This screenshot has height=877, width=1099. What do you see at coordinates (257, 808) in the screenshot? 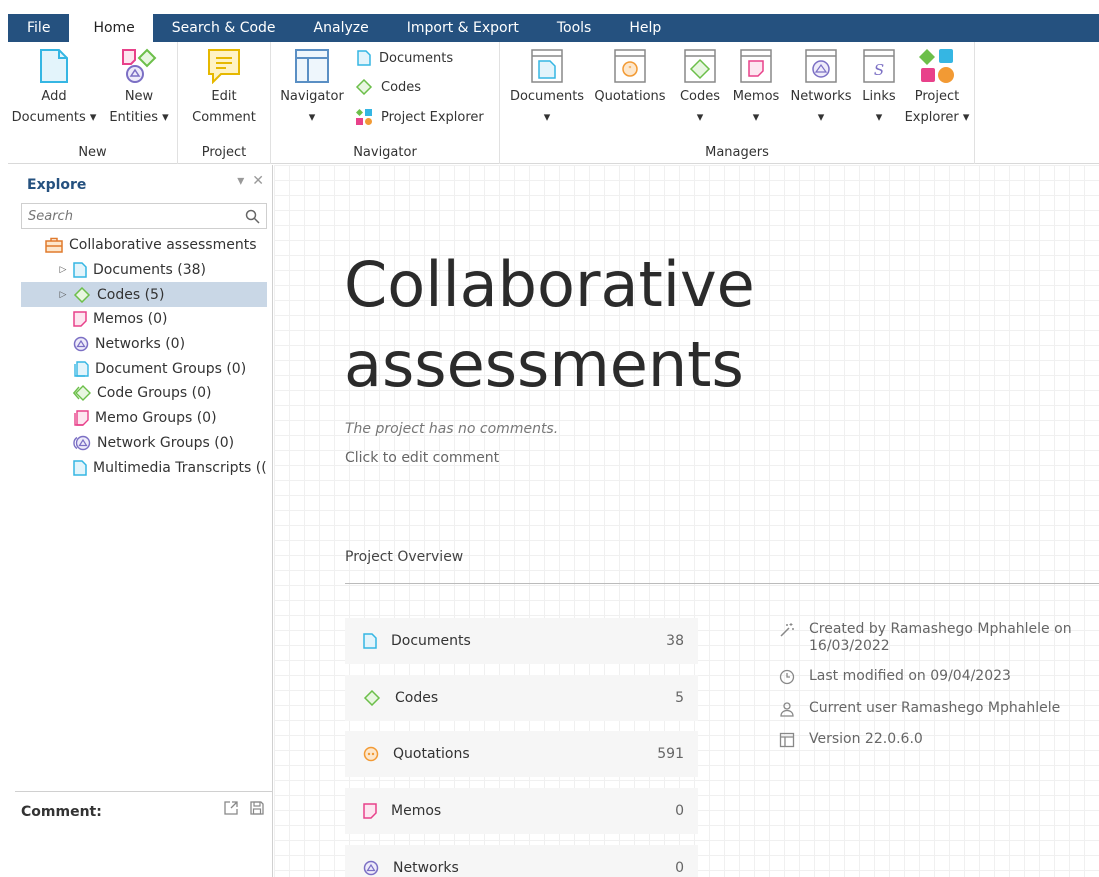
I see `save-icon` at bounding box center [257, 808].